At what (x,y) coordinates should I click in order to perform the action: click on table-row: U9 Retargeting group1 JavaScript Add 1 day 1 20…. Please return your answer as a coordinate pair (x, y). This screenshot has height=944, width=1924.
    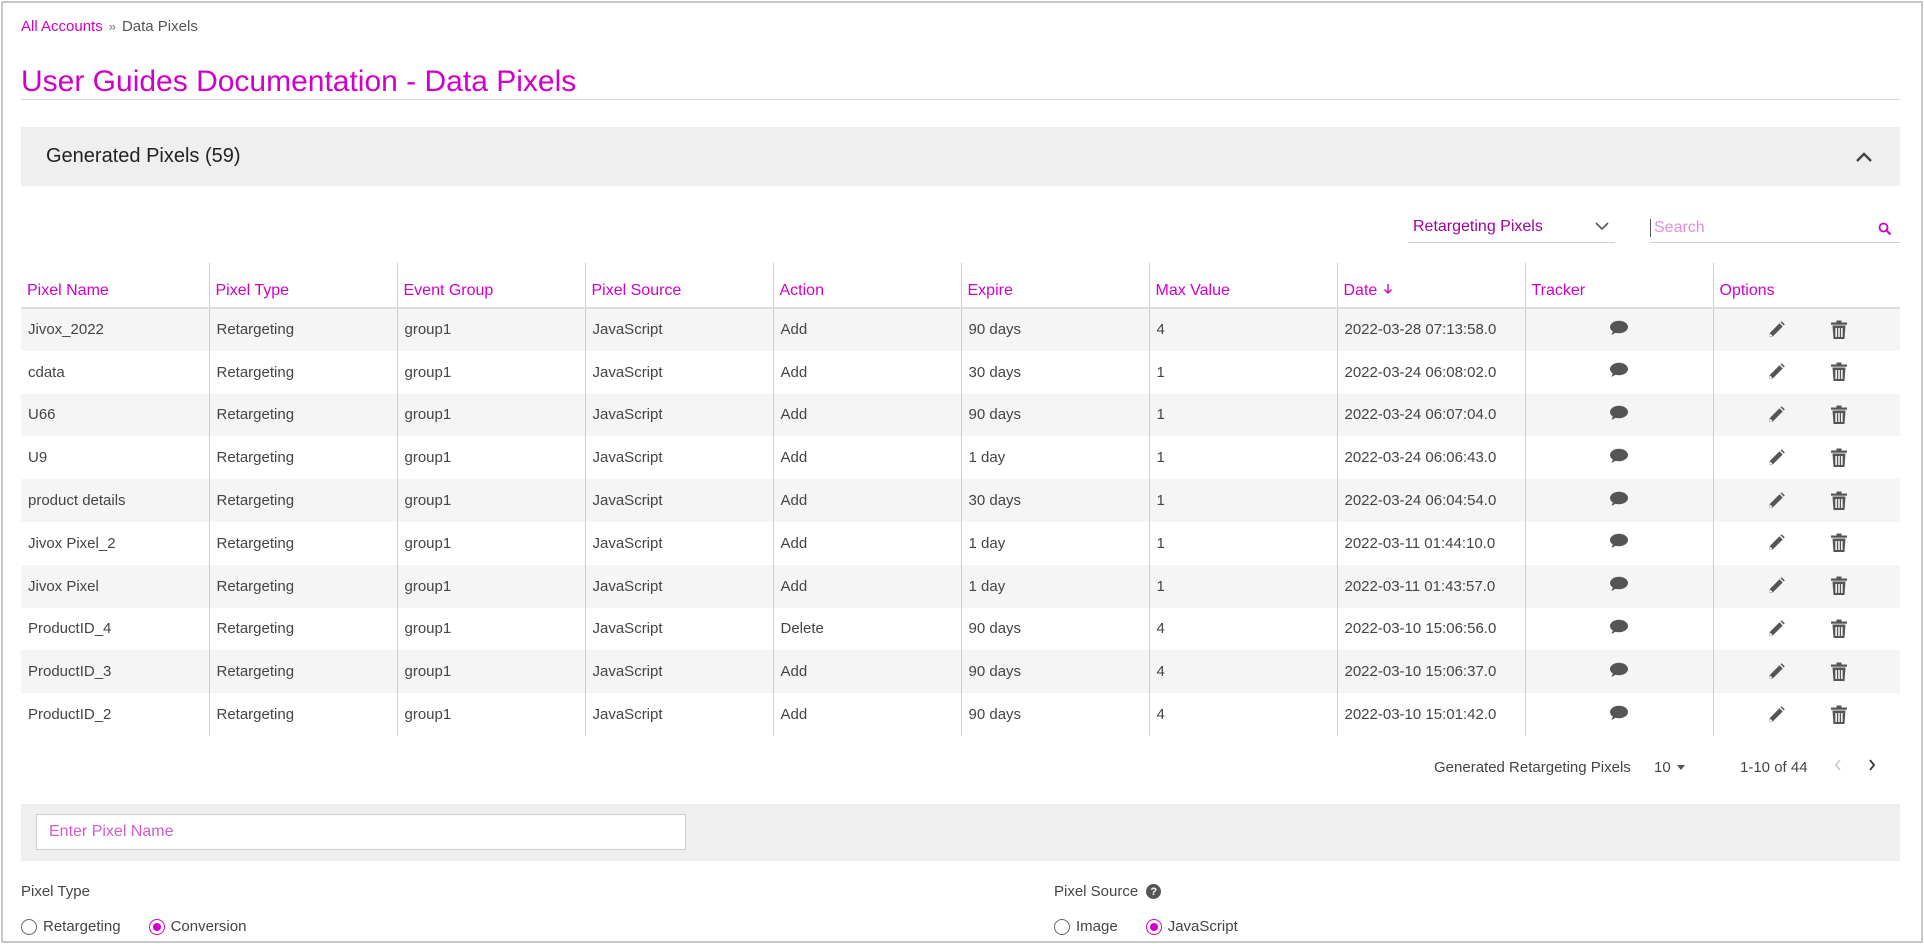
    Looking at the image, I should click on (960, 458).